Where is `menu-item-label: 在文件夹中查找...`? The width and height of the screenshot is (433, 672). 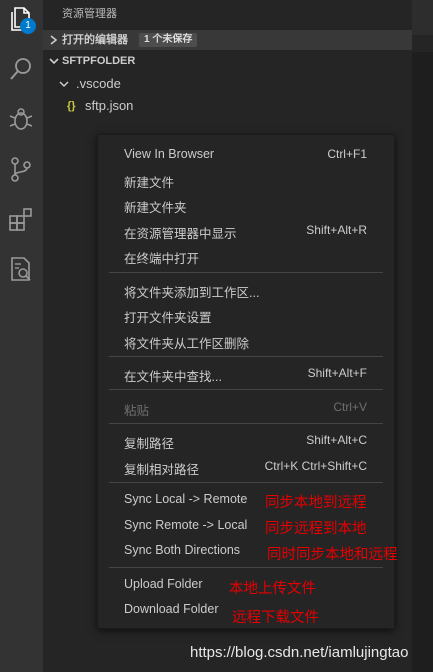 menu-item-label: 在文件夹中查找... is located at coordinates (173, 377).